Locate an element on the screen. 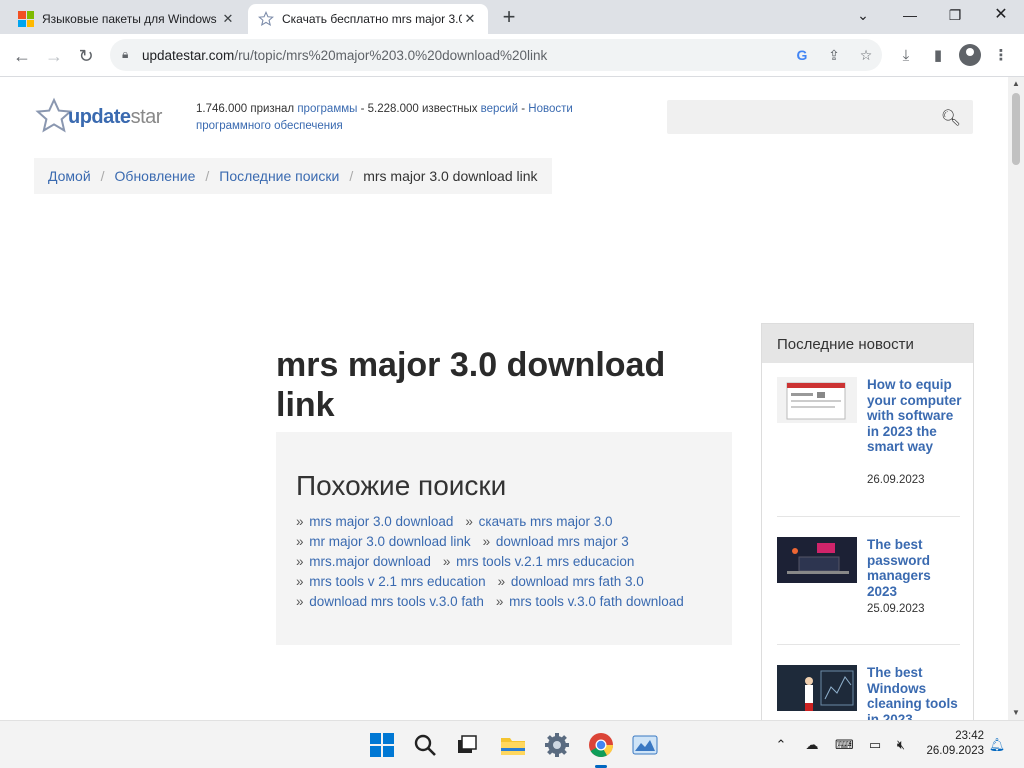 The image size is (1024, 768). similar-search-link: download mrs major 3 is located at coordinates (562, 541).